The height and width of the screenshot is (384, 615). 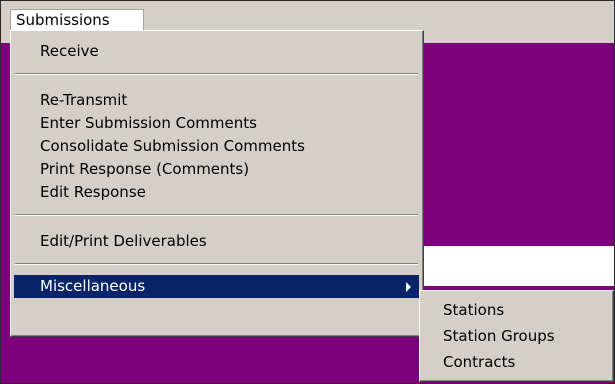 What do you see at coordinates (517, 266) in the screenshot?
I see `workspace-blank-area` at bounding box center [517, 266].